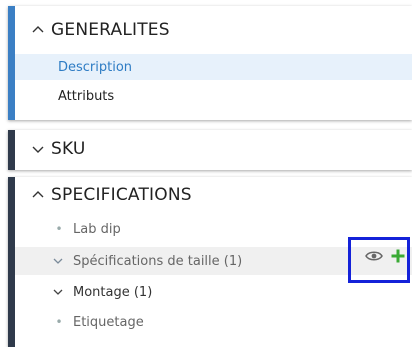  What do you see at coordinates (86, 96) in the screenshot?
I see `nav-item-label: Attributs` at bounding box center [86, 96].